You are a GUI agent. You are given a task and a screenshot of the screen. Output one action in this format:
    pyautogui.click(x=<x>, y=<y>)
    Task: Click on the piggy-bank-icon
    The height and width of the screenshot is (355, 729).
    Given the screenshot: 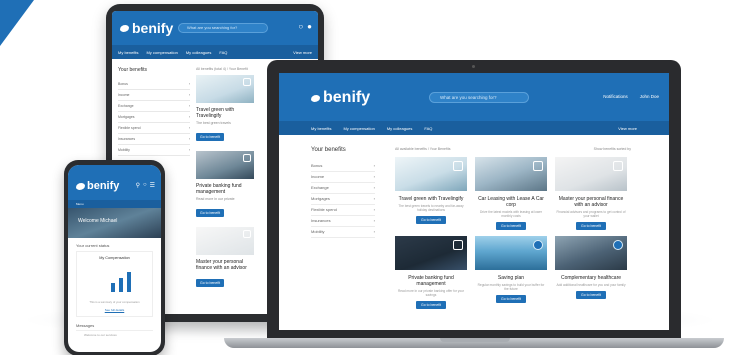 What is the action you would take?
    pyautogui.click(x=538, y=245)
    